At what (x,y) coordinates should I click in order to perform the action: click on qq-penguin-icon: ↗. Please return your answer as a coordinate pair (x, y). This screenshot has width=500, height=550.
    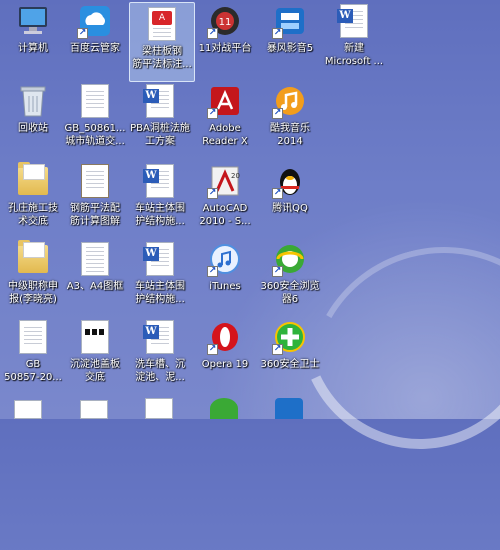
    Looking at the image, I should click on (290, 181).